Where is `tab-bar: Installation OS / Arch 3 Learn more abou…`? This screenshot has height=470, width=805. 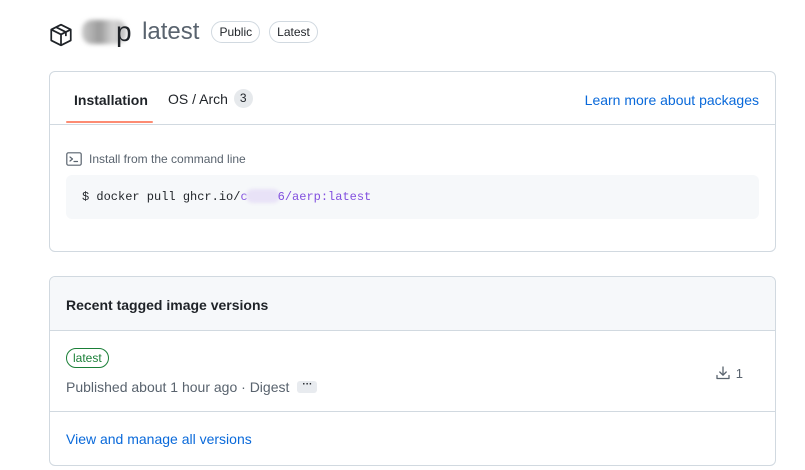 tab-bar: Installation OS / Arch 3 Learn more abou… is located at coordinates (412, 98).